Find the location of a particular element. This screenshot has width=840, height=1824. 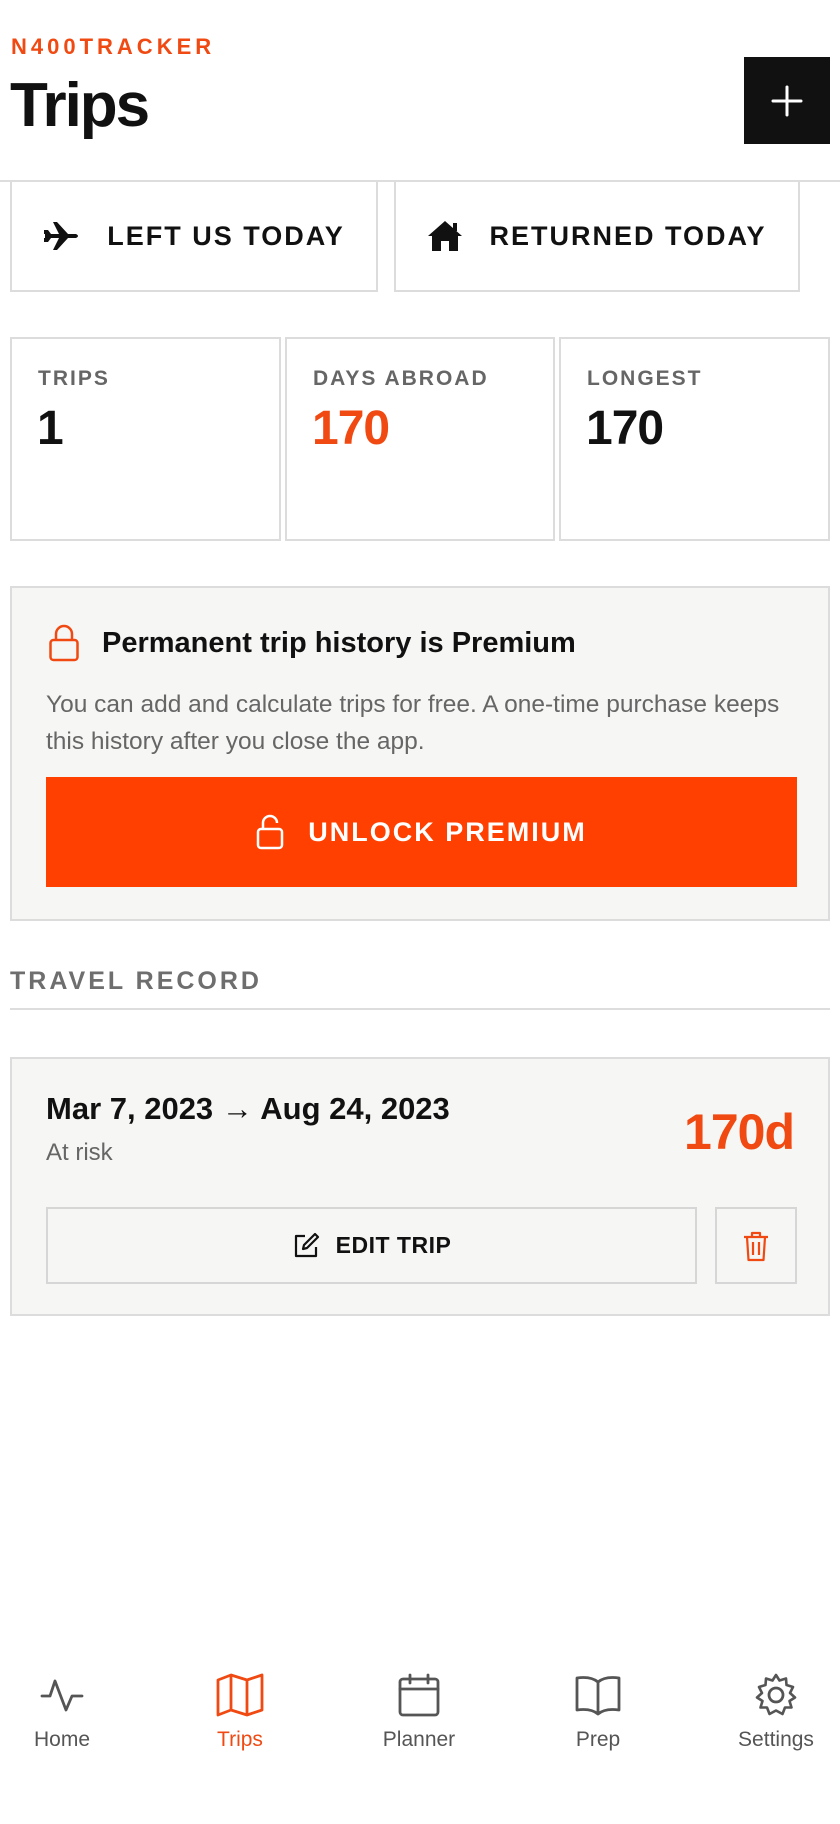

trip-days: 170d is located at coordinates (739, 1132).